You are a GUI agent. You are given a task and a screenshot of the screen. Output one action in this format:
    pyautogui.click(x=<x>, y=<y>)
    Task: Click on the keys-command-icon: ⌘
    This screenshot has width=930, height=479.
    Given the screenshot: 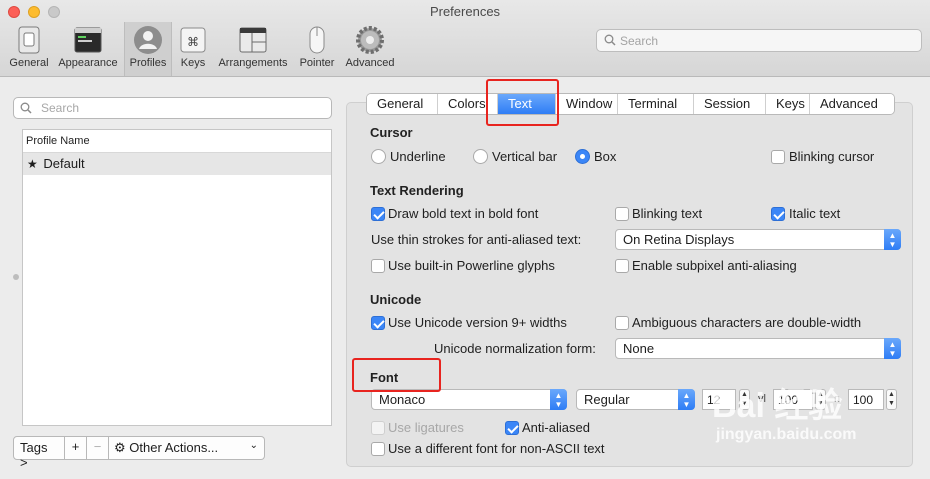 What is the action you would take?
    pyautogui.click(x=193, y=40)
    